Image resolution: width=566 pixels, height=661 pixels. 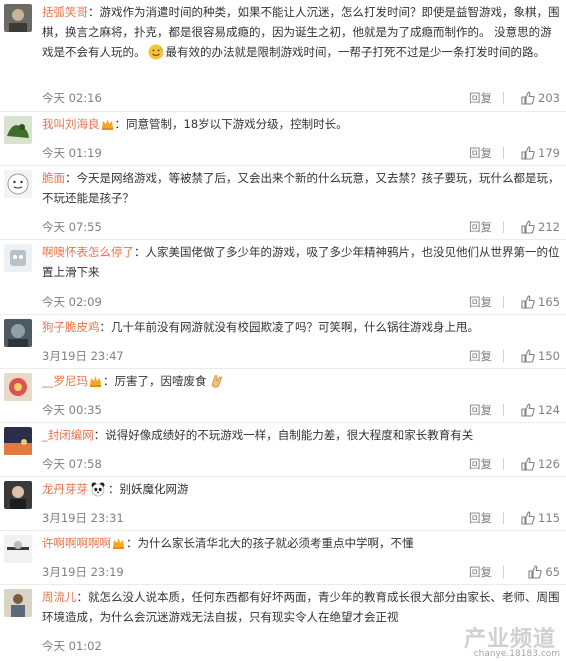 What do you see at coordinates (549, 153) in the screenshot?
I see `like-count: 179` at bounding box center [549, 153].